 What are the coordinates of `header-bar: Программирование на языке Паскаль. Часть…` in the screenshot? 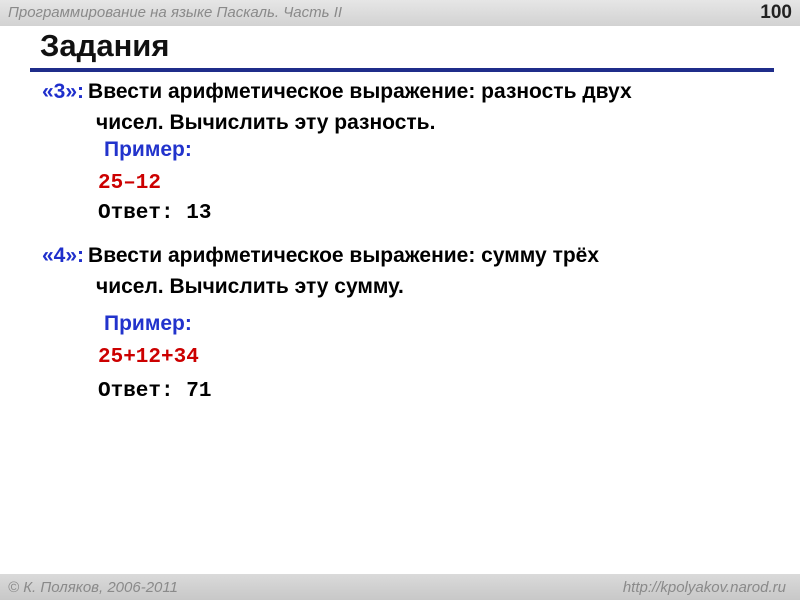 It's located at (400, 13).